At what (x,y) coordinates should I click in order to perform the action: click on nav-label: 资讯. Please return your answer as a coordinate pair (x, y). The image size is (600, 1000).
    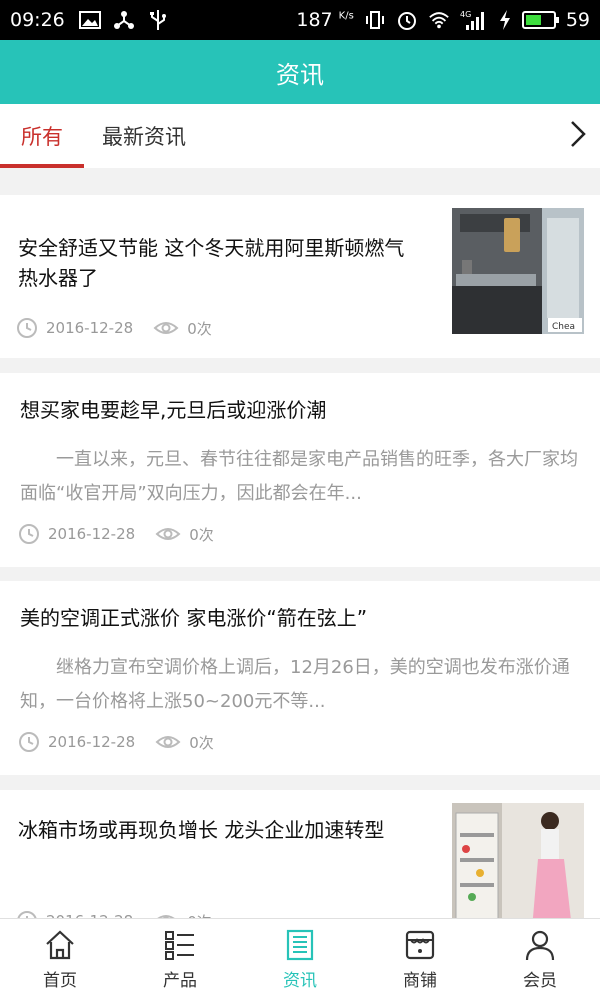
    Looking at the image, I should click on (300, 981).